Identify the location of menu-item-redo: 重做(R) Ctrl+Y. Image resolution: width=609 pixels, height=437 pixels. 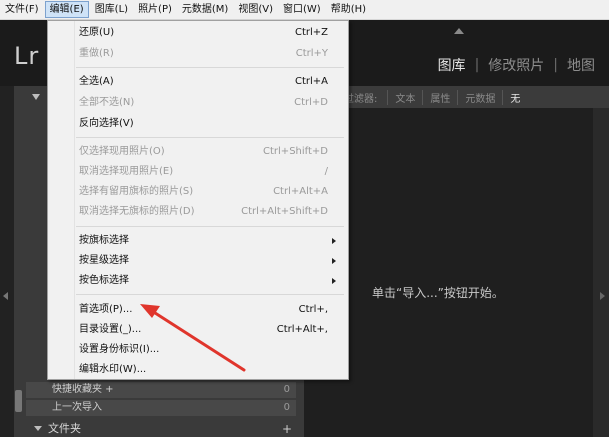
(198, 54).